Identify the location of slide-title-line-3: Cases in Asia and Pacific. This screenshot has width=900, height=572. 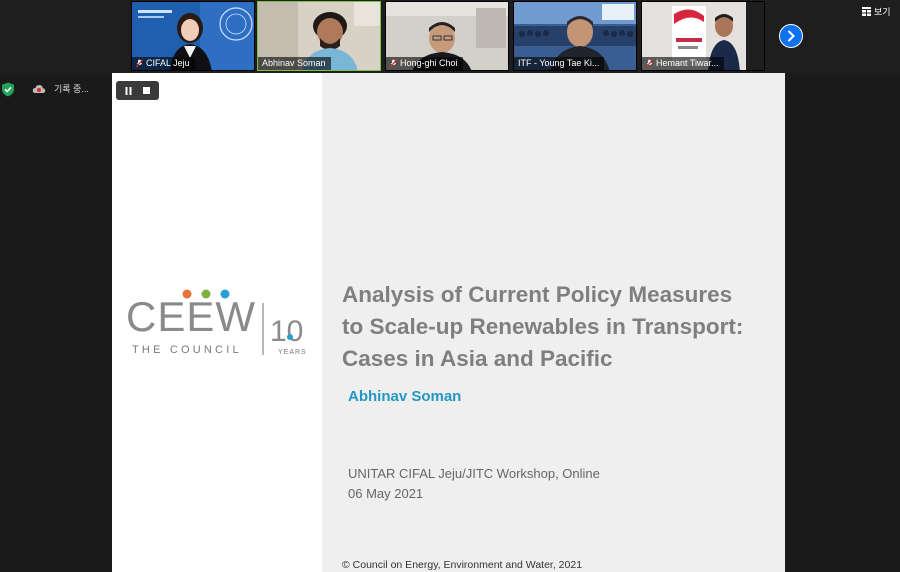
(477, 358).